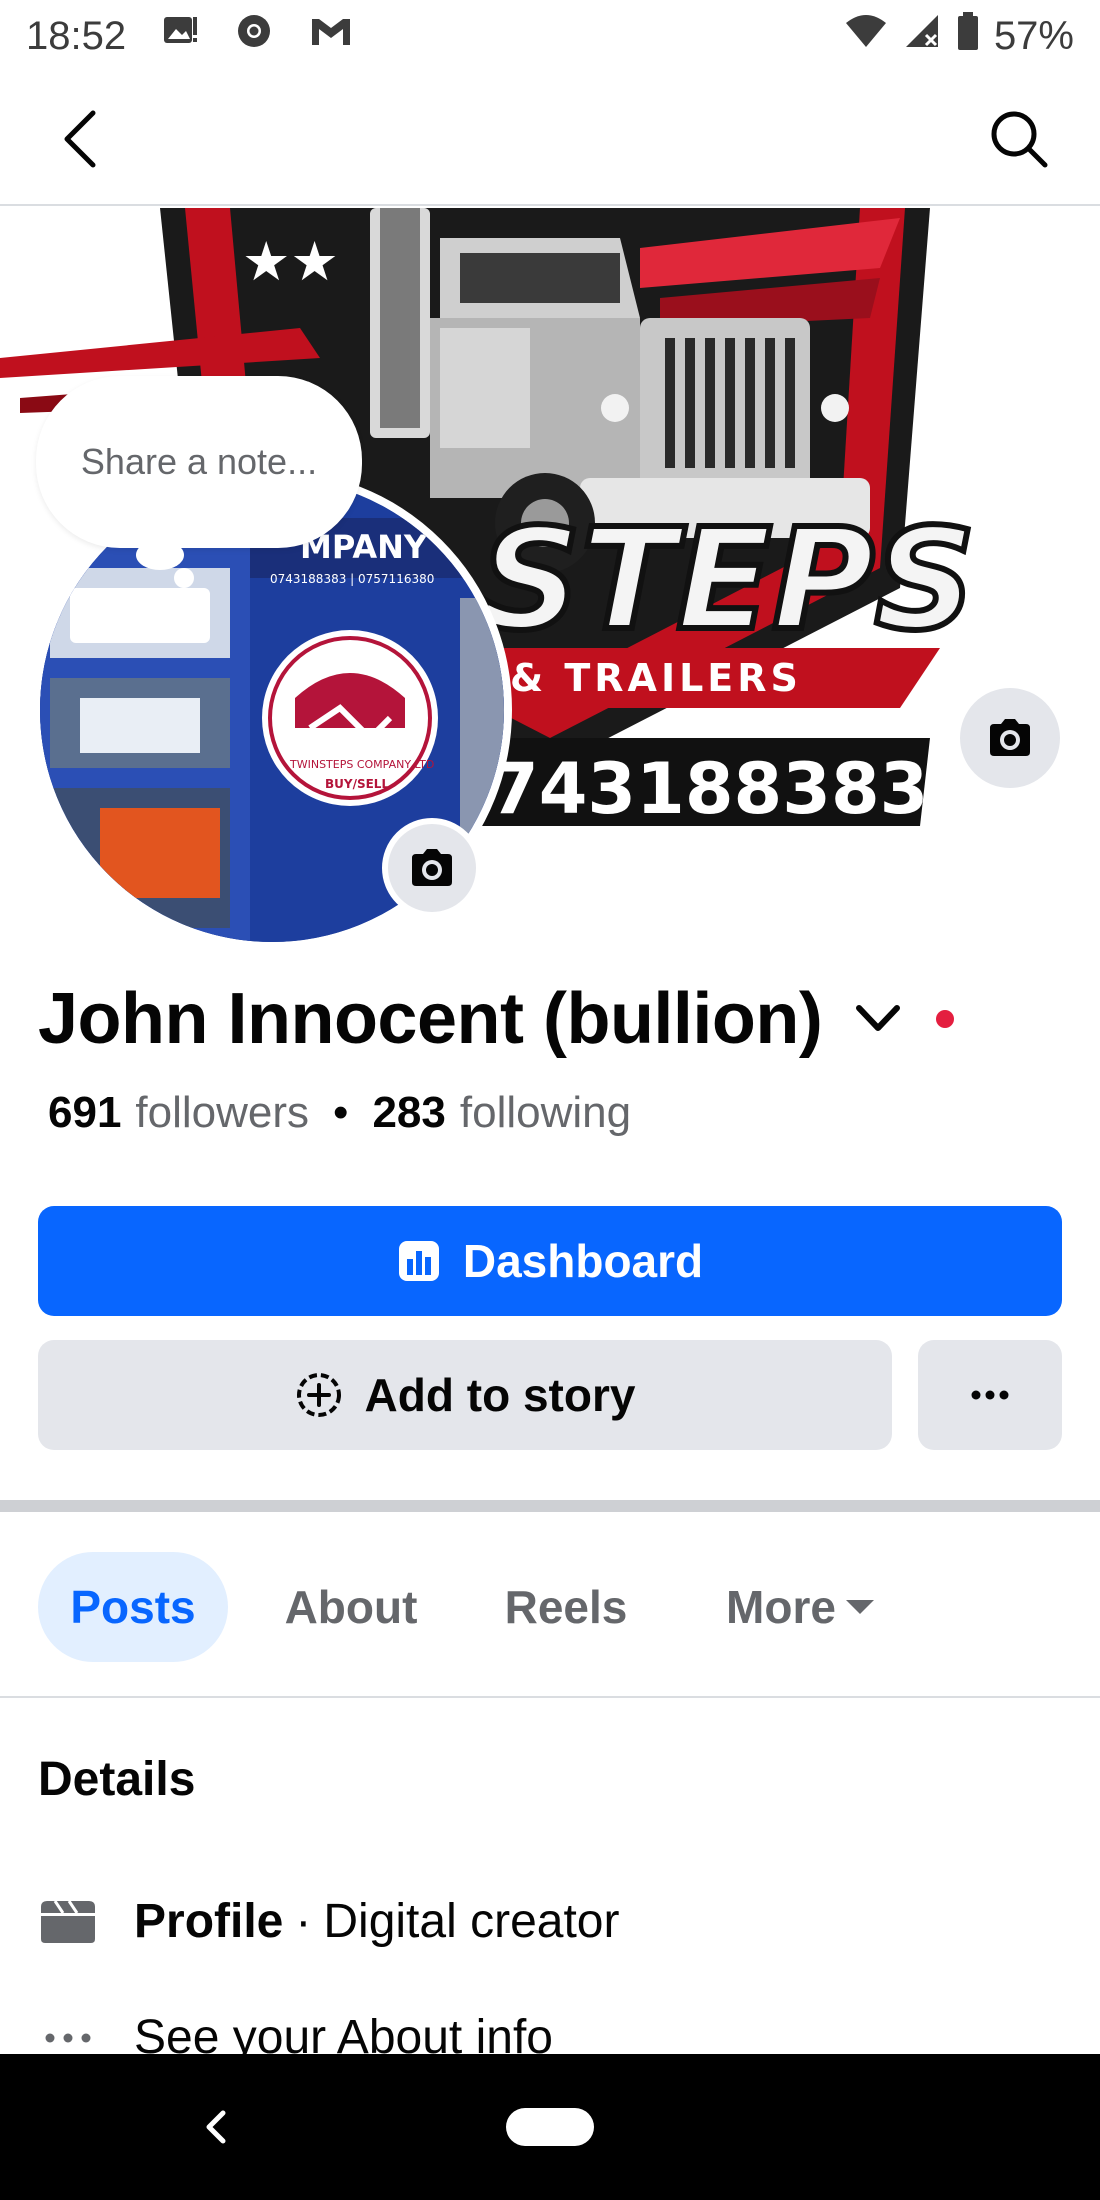 Image resolution: width=1100 pixels, height=2200 pixels. Describe the element at coordinates (184, 578) in the screenshot. I see `note-bubble-tail-small` at that location.